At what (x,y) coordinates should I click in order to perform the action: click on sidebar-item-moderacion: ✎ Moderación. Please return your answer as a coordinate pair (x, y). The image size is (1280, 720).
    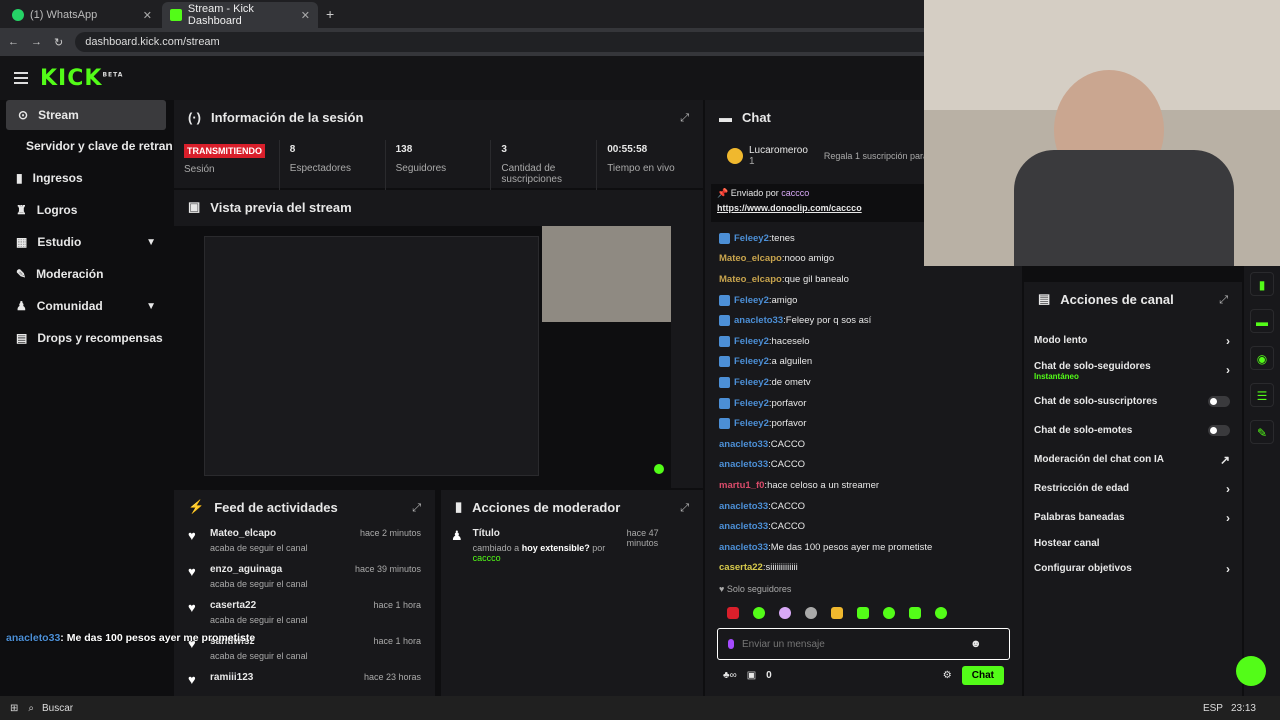
    Looking at the image, I should click on (86, 274).